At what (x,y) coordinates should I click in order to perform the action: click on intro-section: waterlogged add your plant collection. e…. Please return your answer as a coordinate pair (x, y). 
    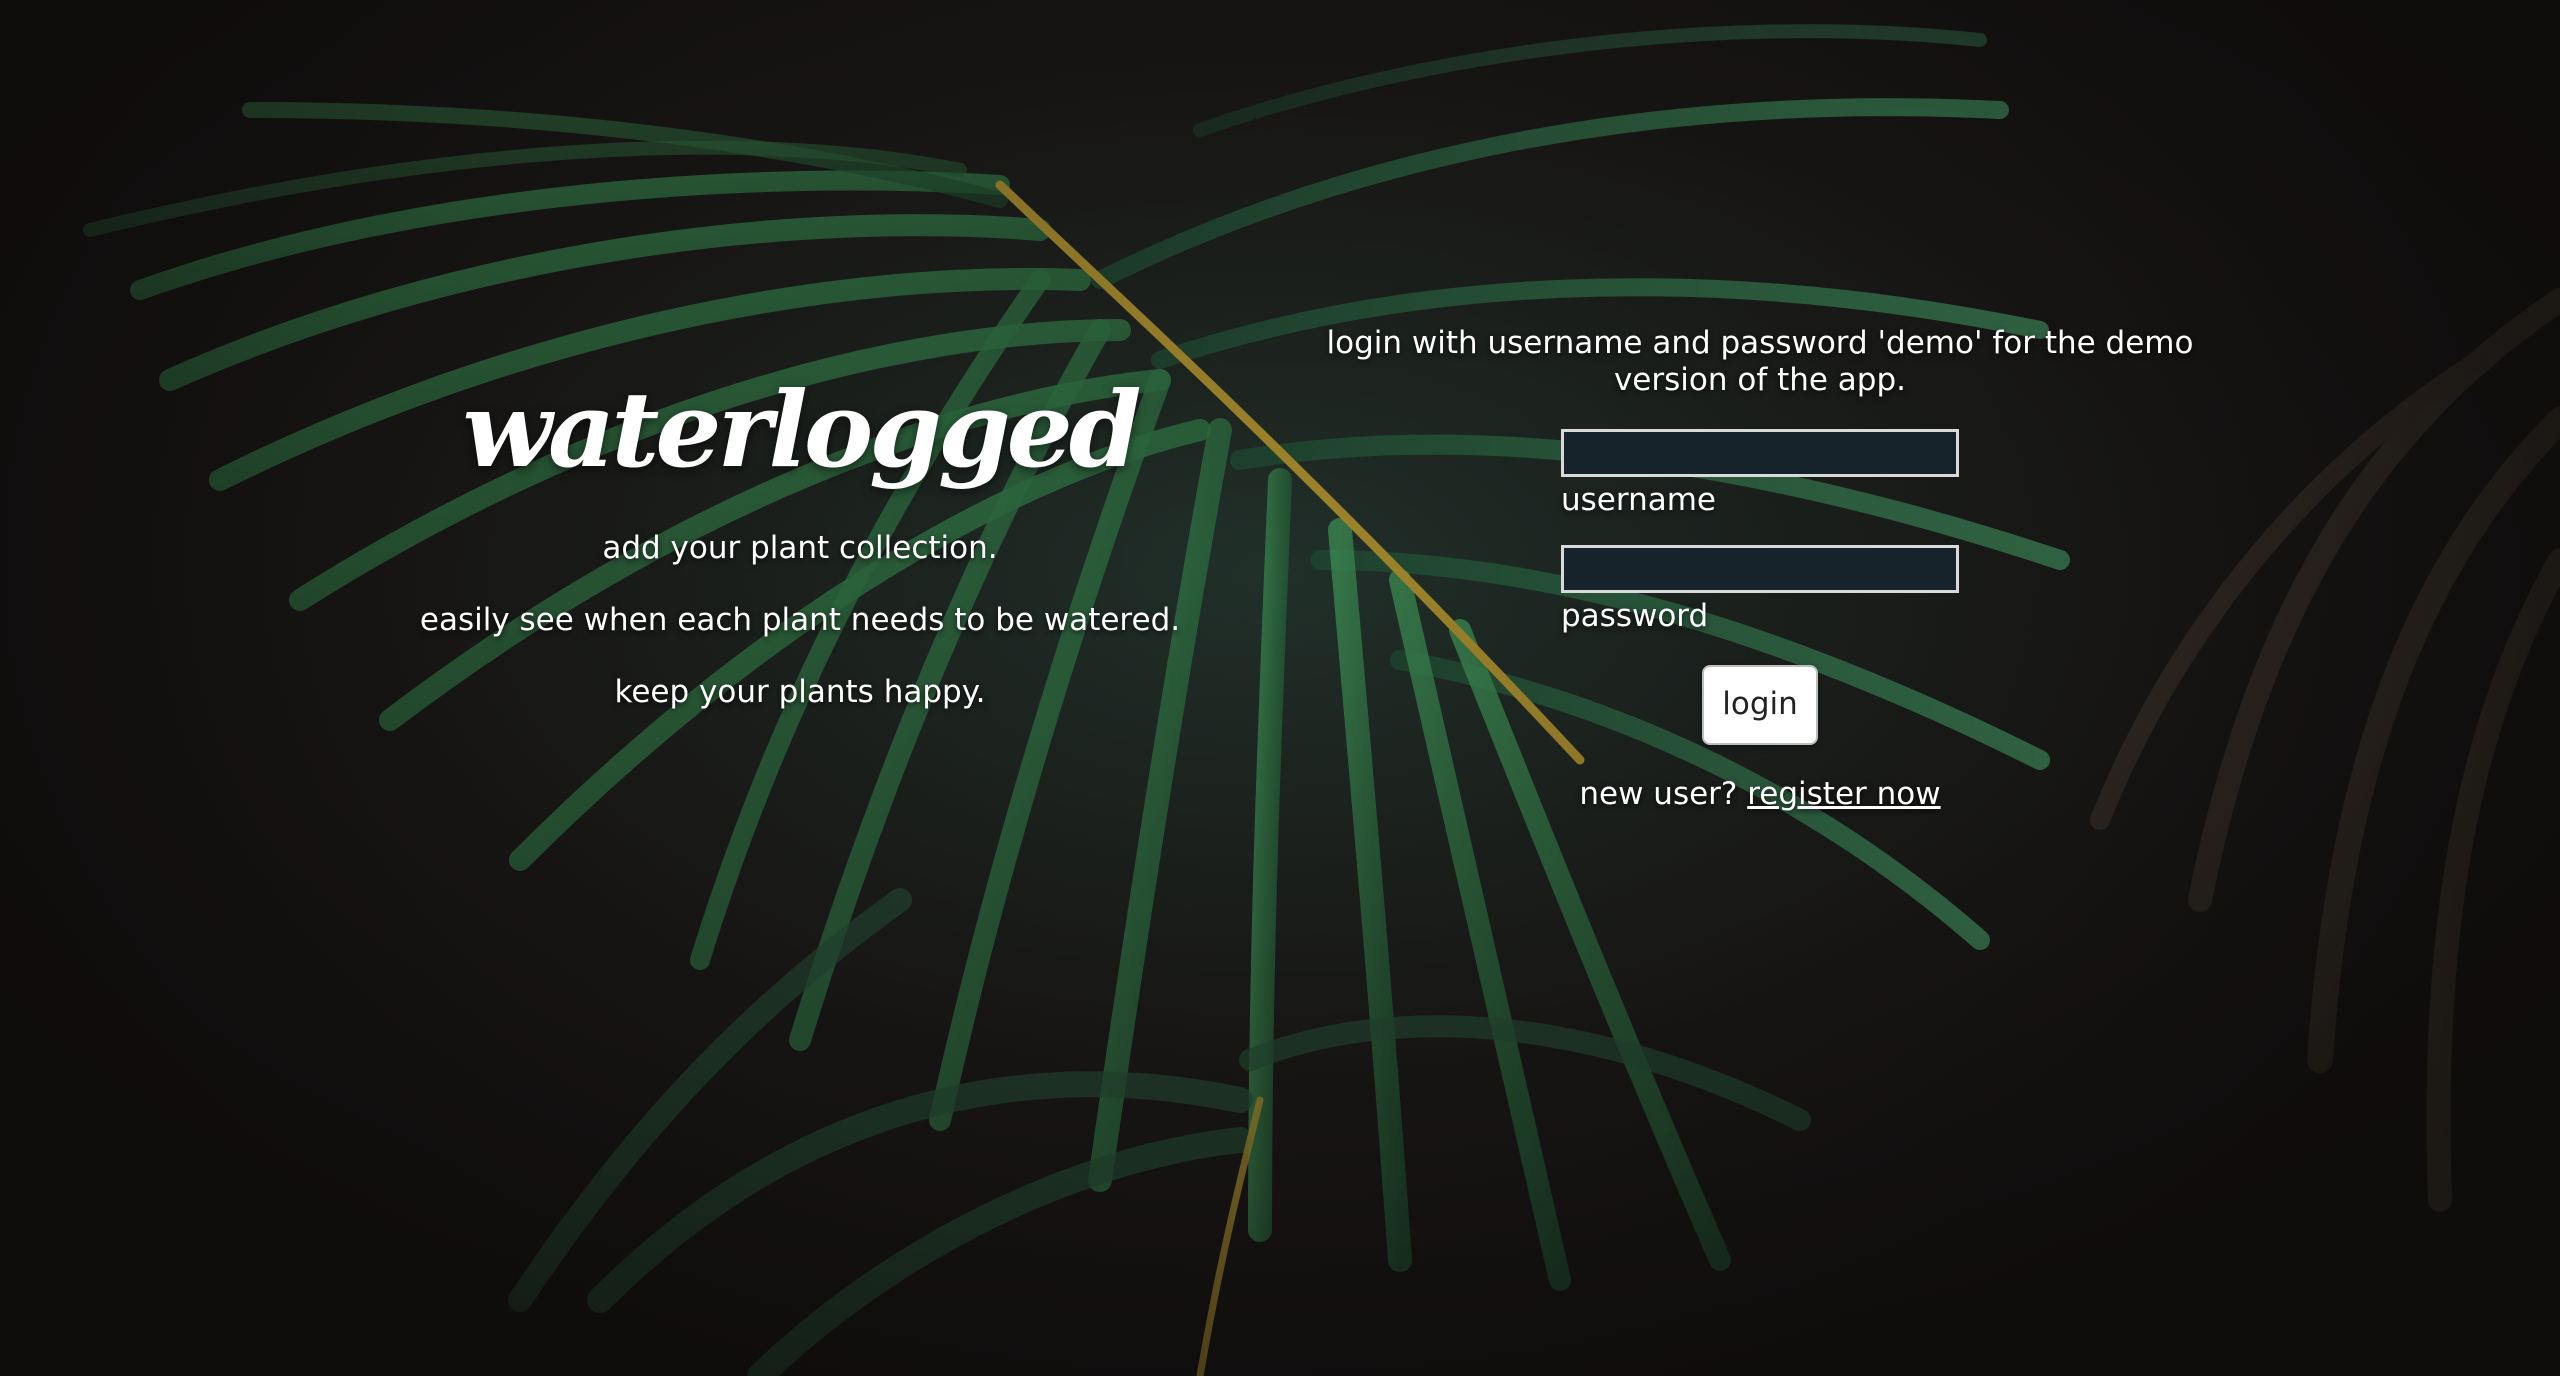
    Looking at the image, I should click on (800, 558).